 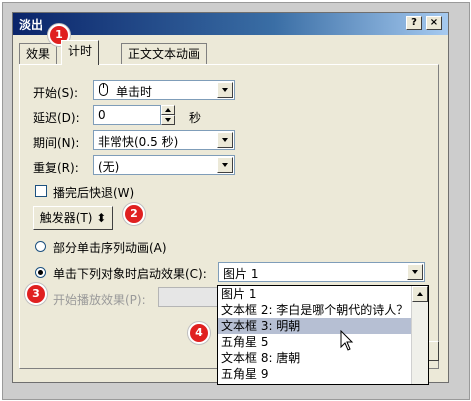 I want to click on delay-input: 0, so click(x=127, y=115).